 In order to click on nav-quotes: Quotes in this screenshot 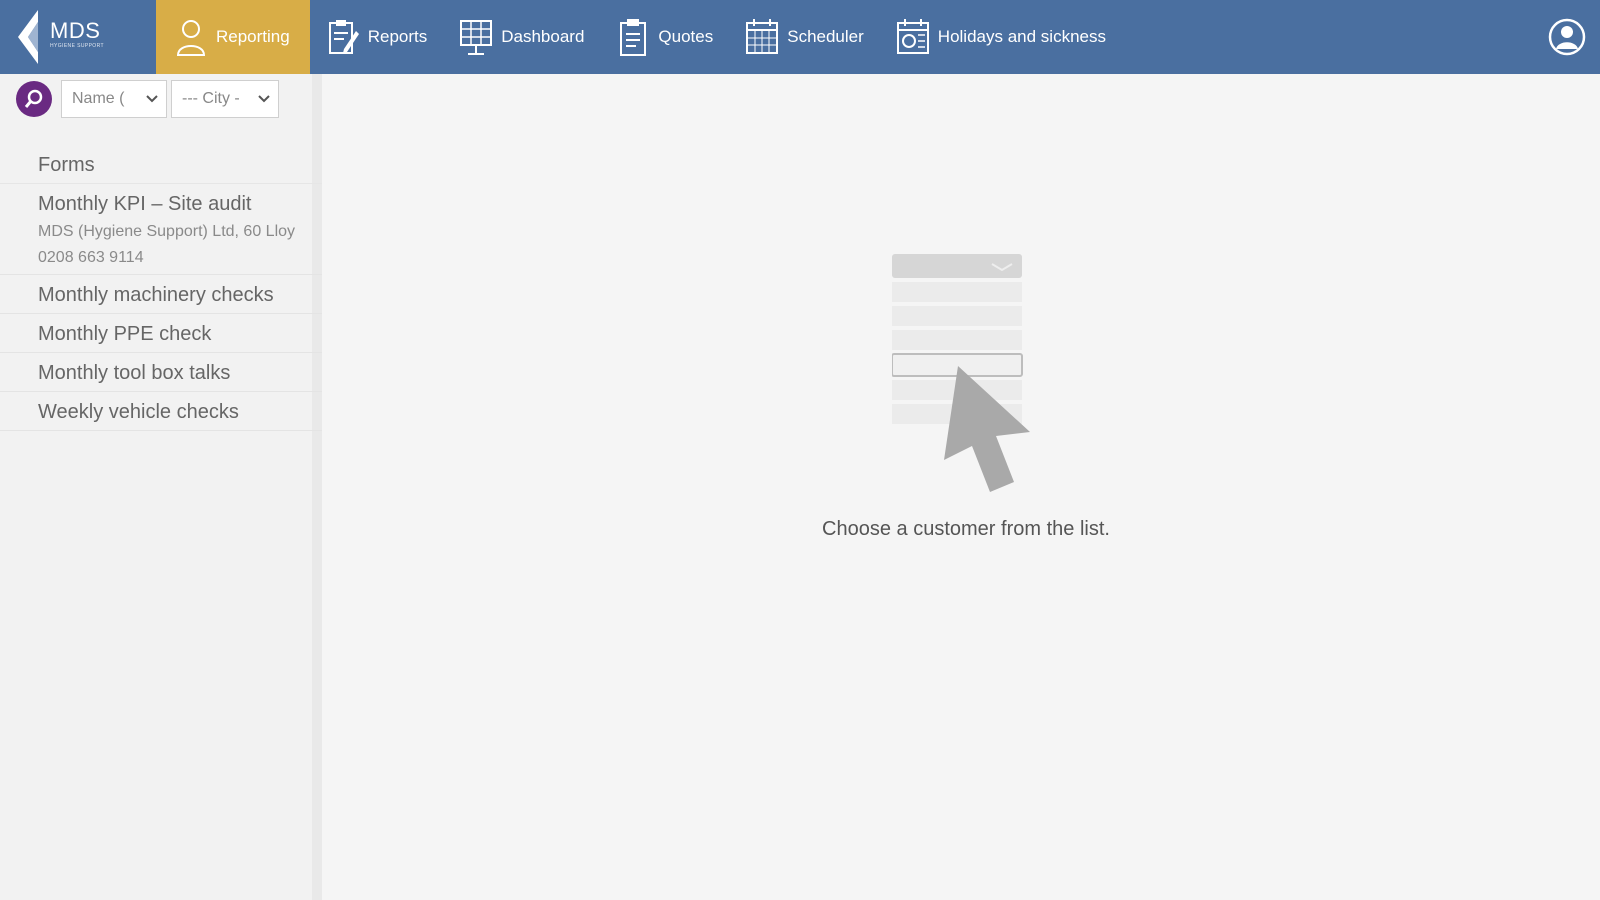, I will do `click(664, 37)`.